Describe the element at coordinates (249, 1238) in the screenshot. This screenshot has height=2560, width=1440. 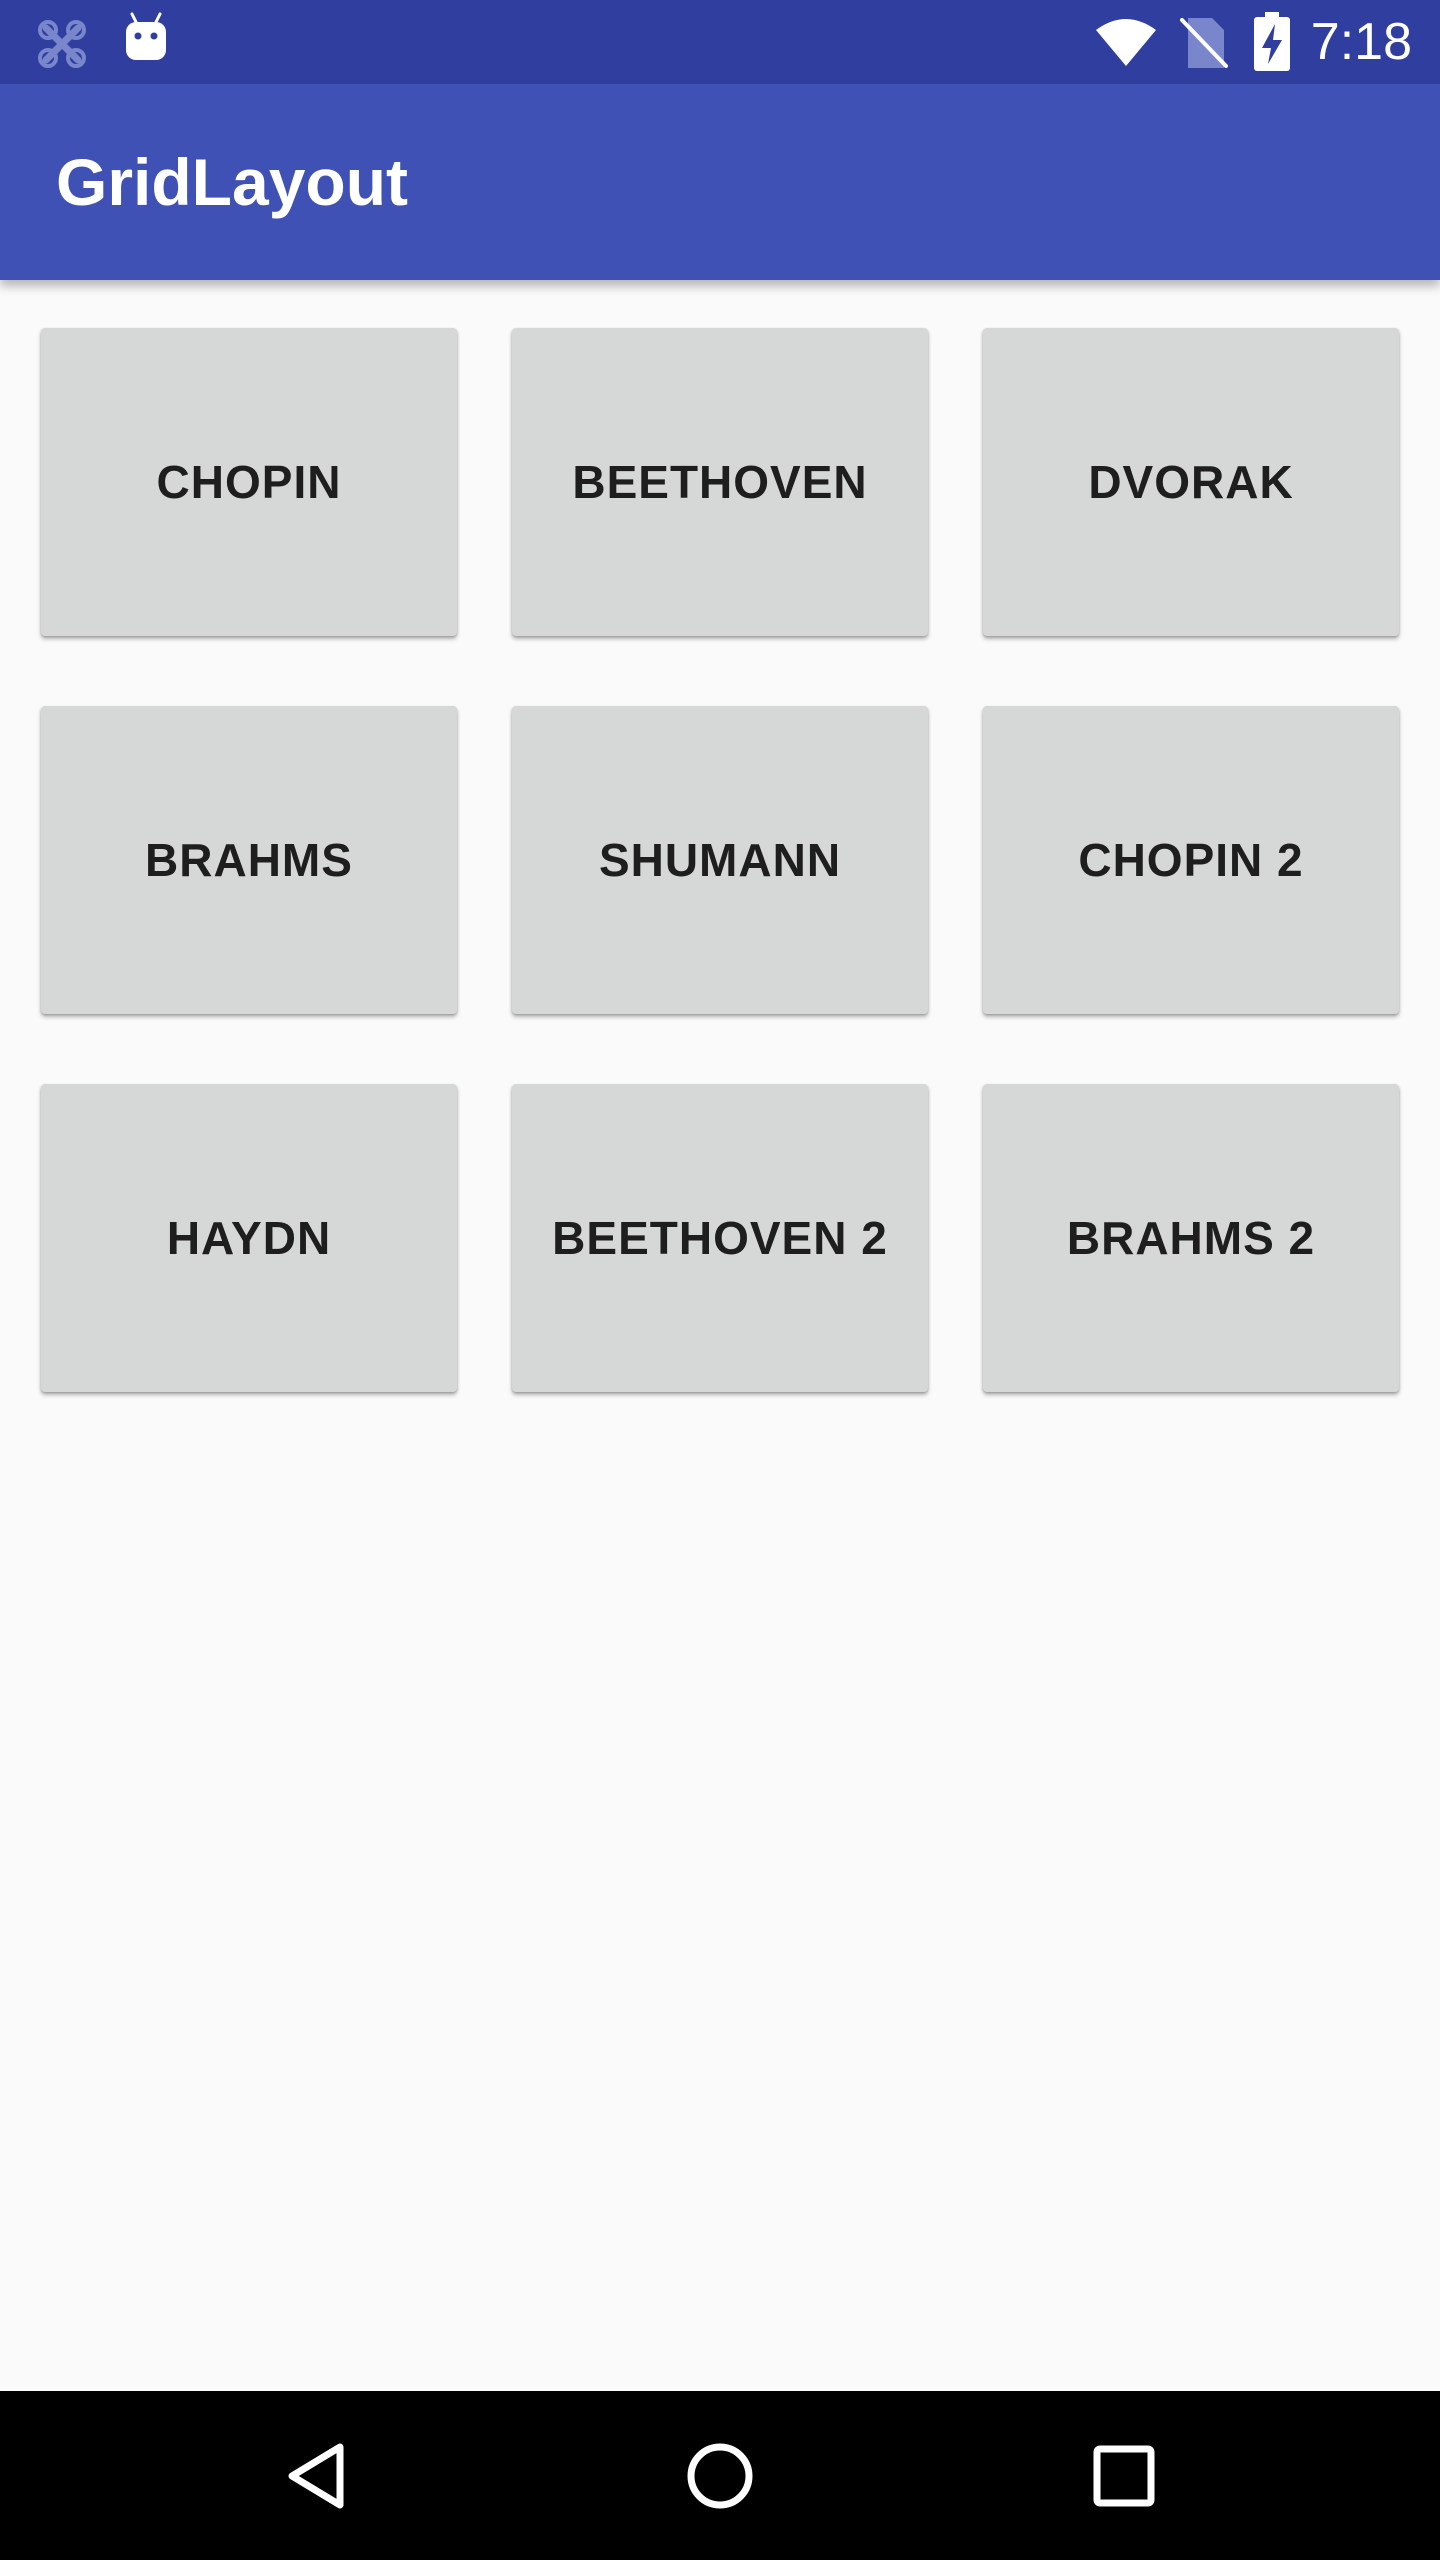
I see `haydn-button: HAYDN` at that location.